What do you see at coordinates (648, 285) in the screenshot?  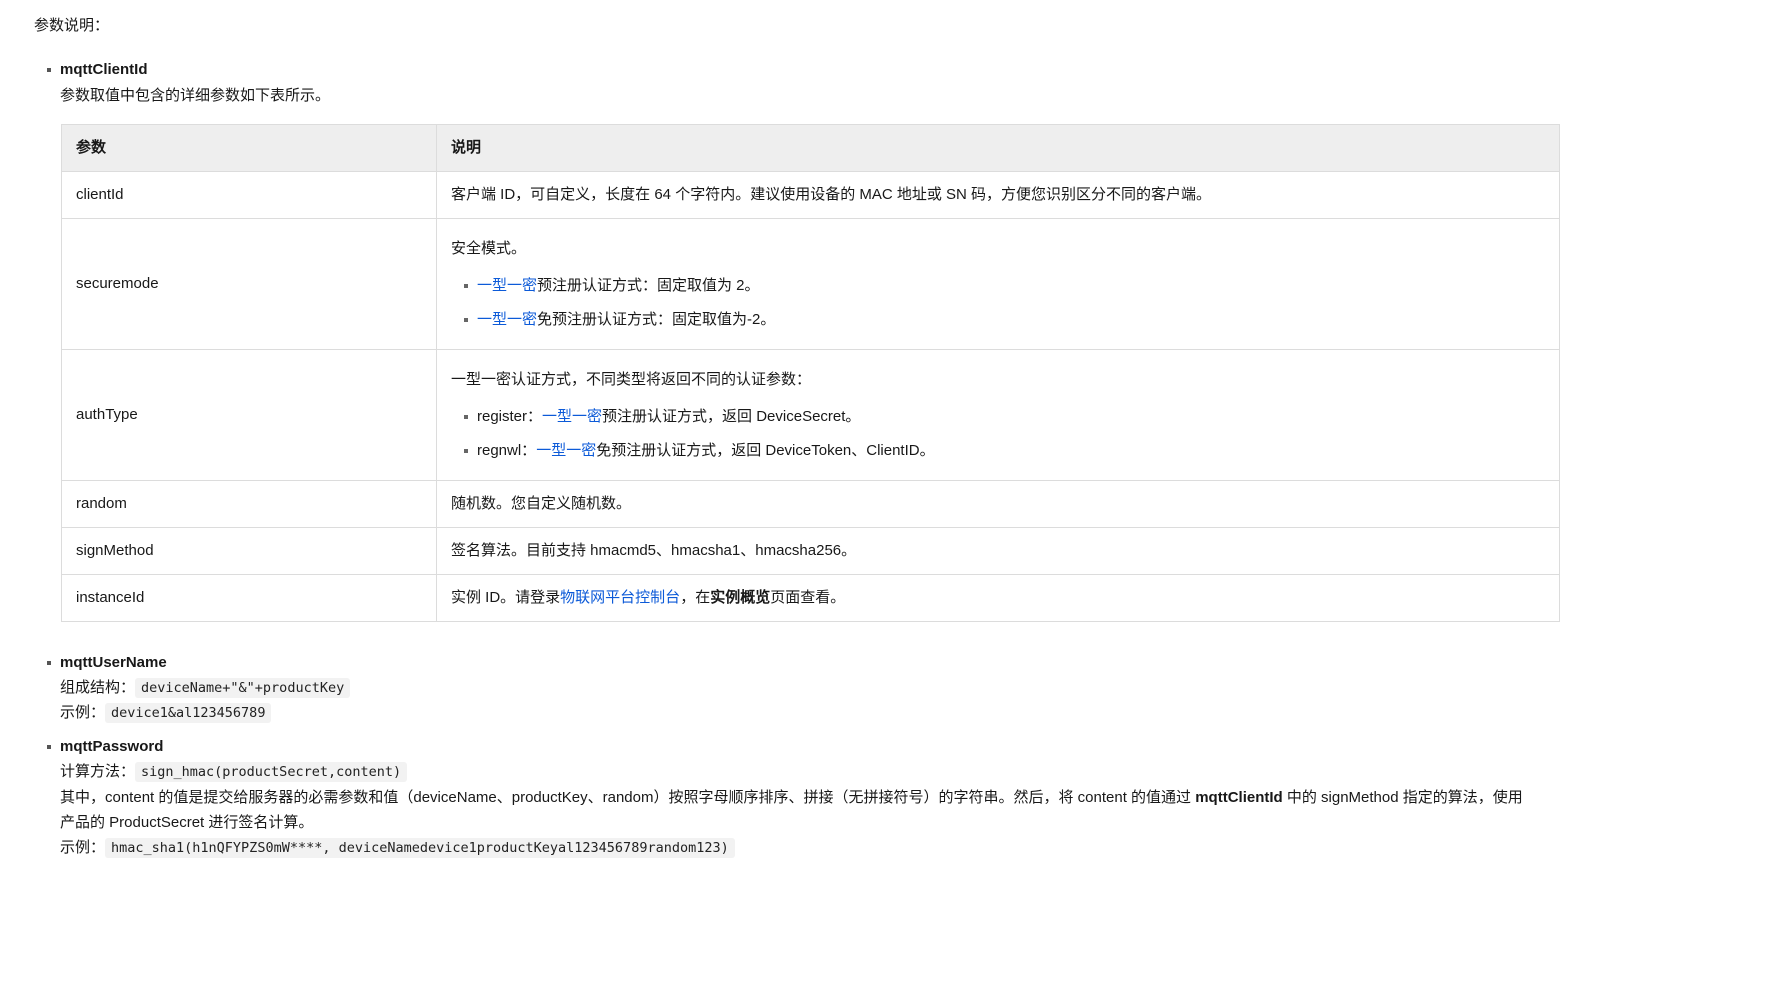 I see `option-text: 预注册认证方式：固定取值为 2。` at bounding box center [648, 285].